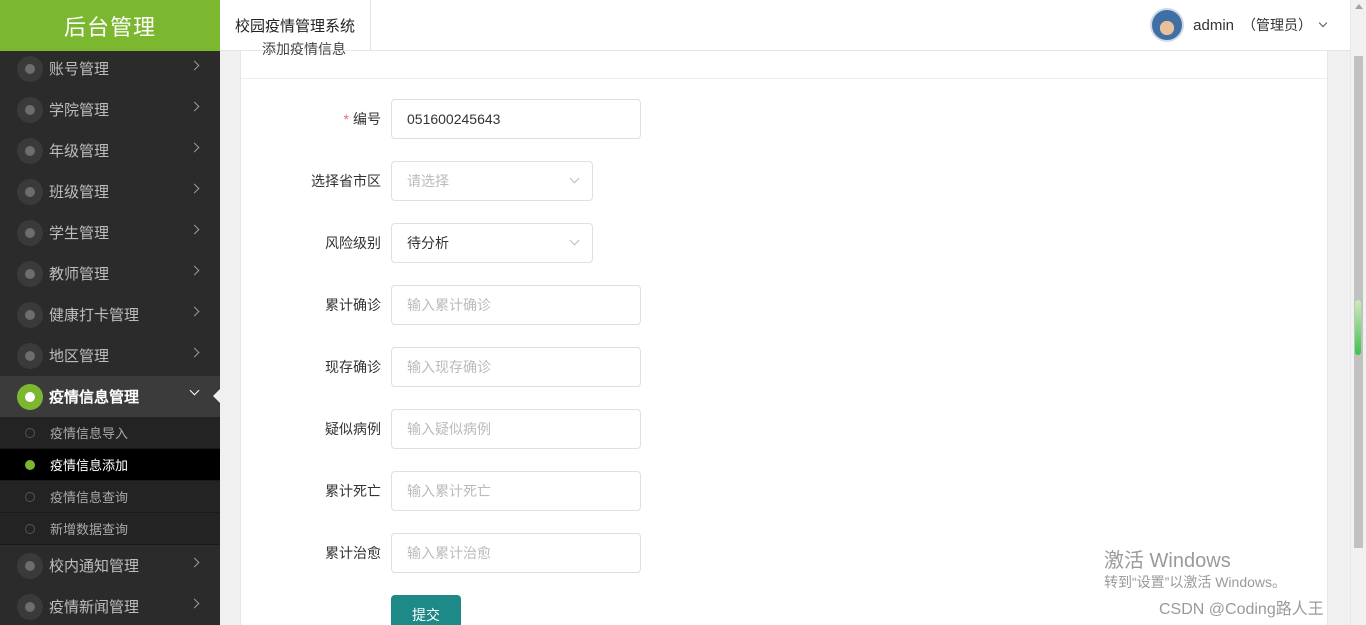 This screenshot has height=625, width=1366. Describe the element at coordinates (1241, 609) in the screenshot. I see `csdn-watermark: CSDN @Coding路人王` at that location.